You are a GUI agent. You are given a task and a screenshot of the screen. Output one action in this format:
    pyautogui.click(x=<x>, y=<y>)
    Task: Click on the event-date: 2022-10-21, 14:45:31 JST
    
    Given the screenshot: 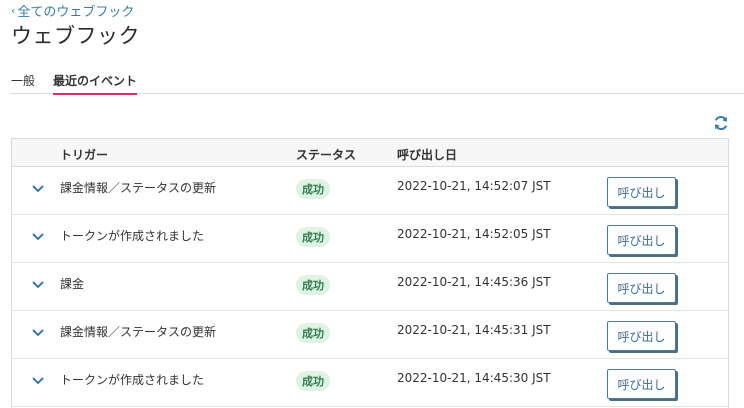 What is the action you would take?
    pyautogui.click(x=474, y=330)
    